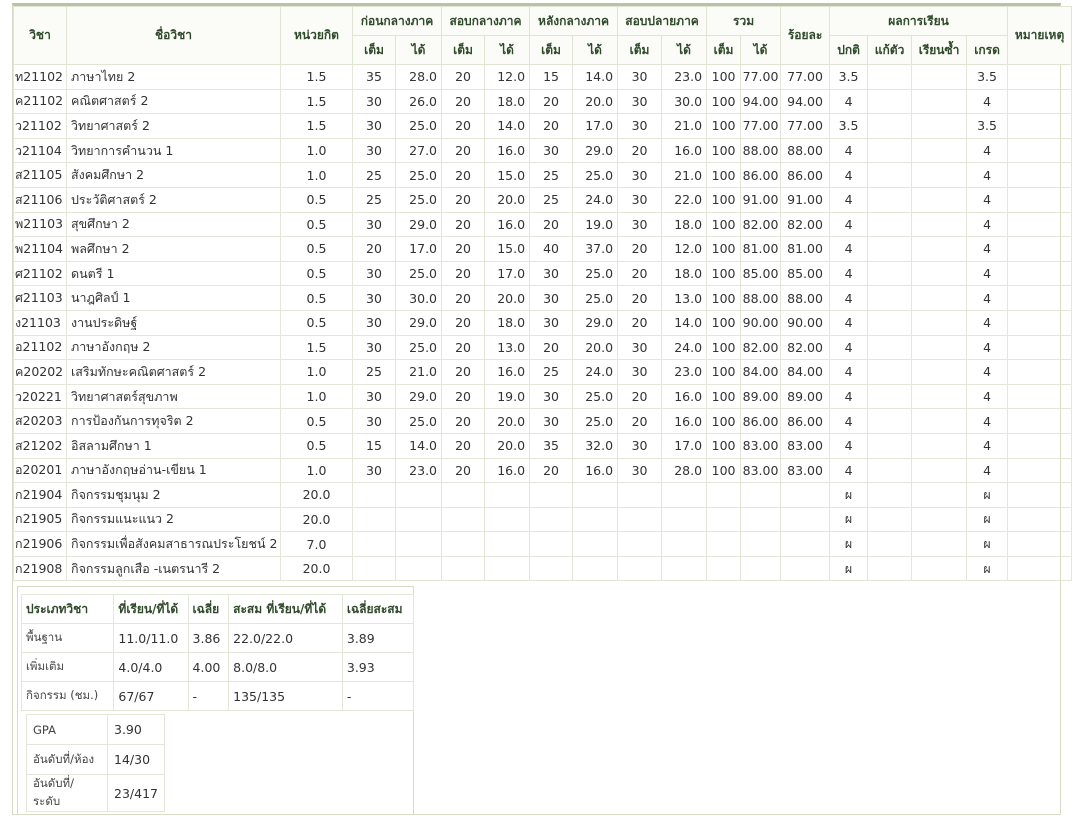 Image resolution: width=1080 pixels, height=822 pixels. I want to click on before-mid-got-cell: 27.0, so click(418, 150).